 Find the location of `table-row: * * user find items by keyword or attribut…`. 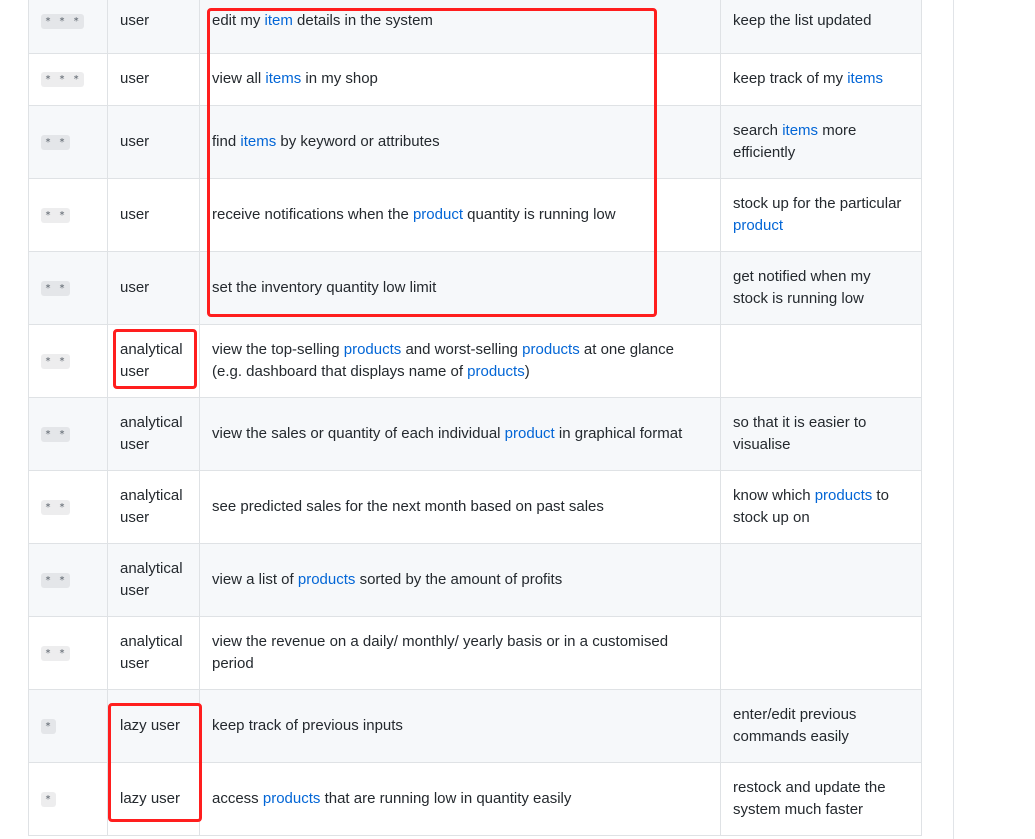

table-row: * * user find items by keyword or attribut… is located at coordinates (475, 142).